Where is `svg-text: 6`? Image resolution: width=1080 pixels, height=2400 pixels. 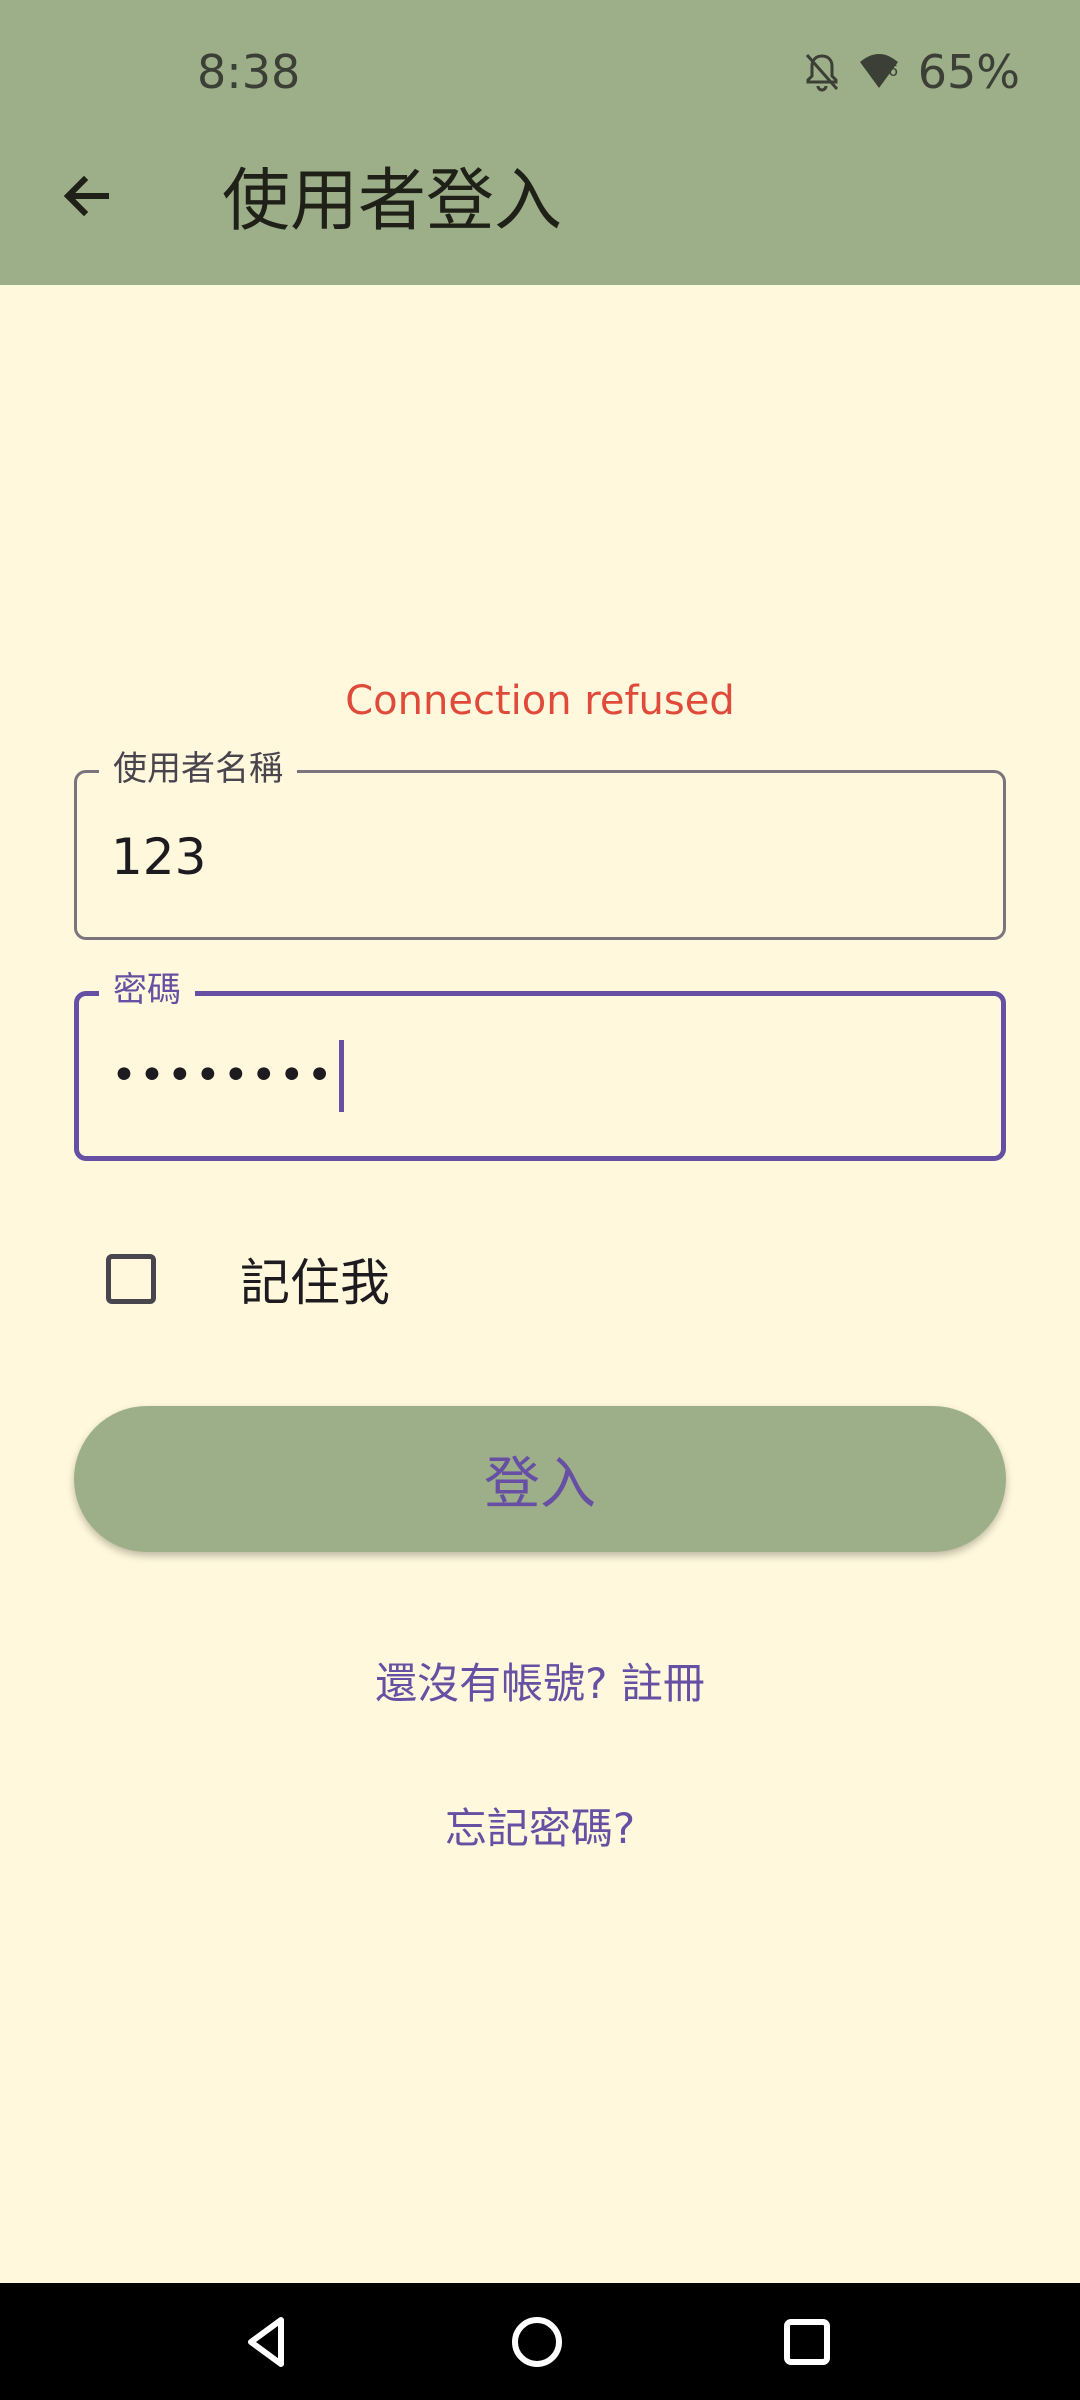
svg-text: 6 is located at coordinates (893, 70).